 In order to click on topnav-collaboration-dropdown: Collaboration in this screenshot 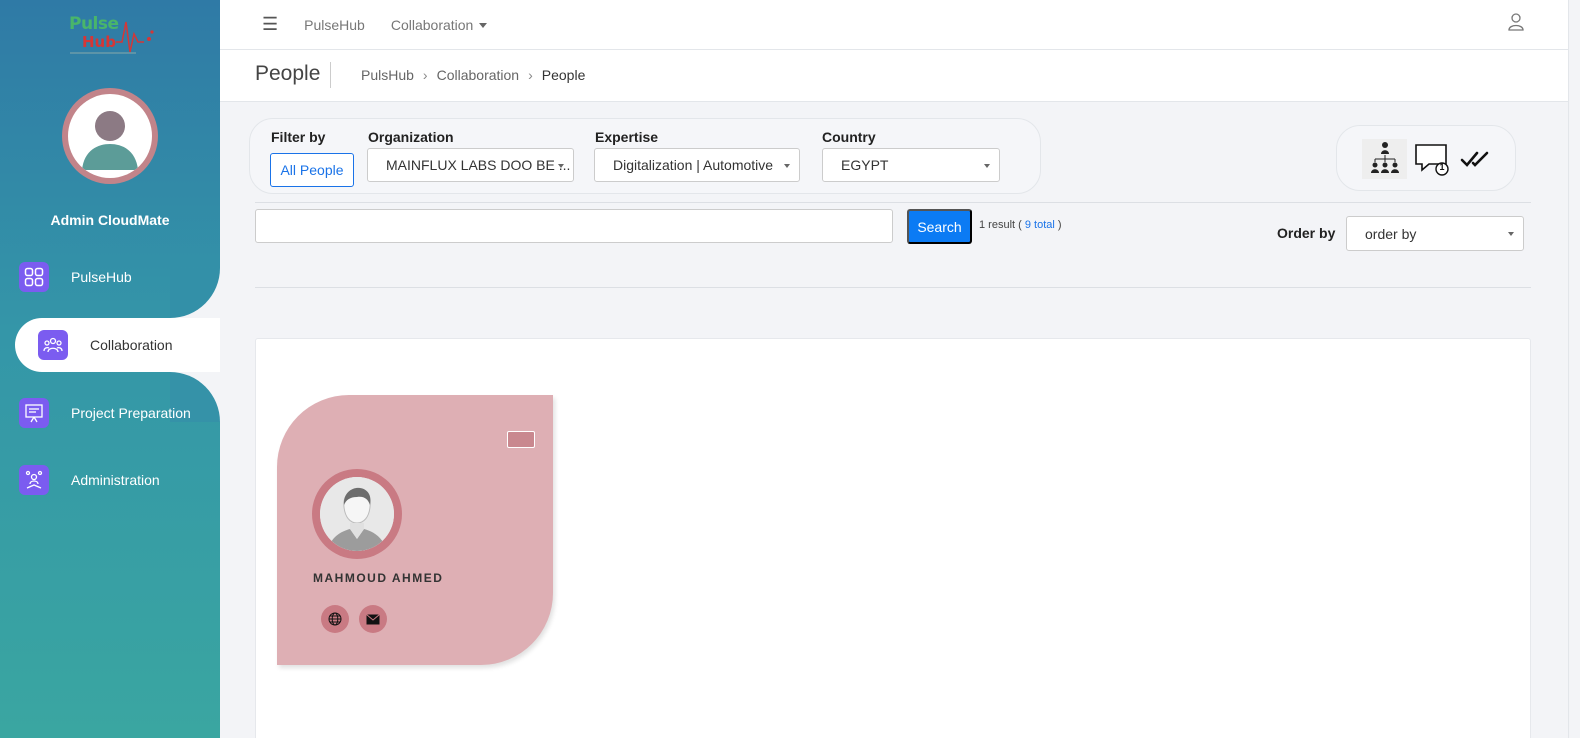, I will do `click(439, 25)`.